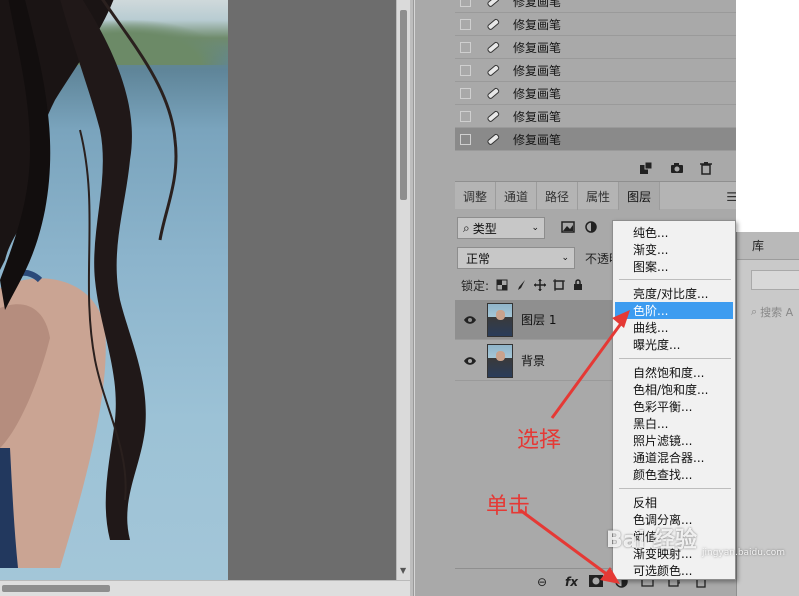 Image resolution: width=799 pixels, height=596 pixels. Describe the element at coordinates (533, 361) in the screenshot. I see `layer-name: 背景` at that location.